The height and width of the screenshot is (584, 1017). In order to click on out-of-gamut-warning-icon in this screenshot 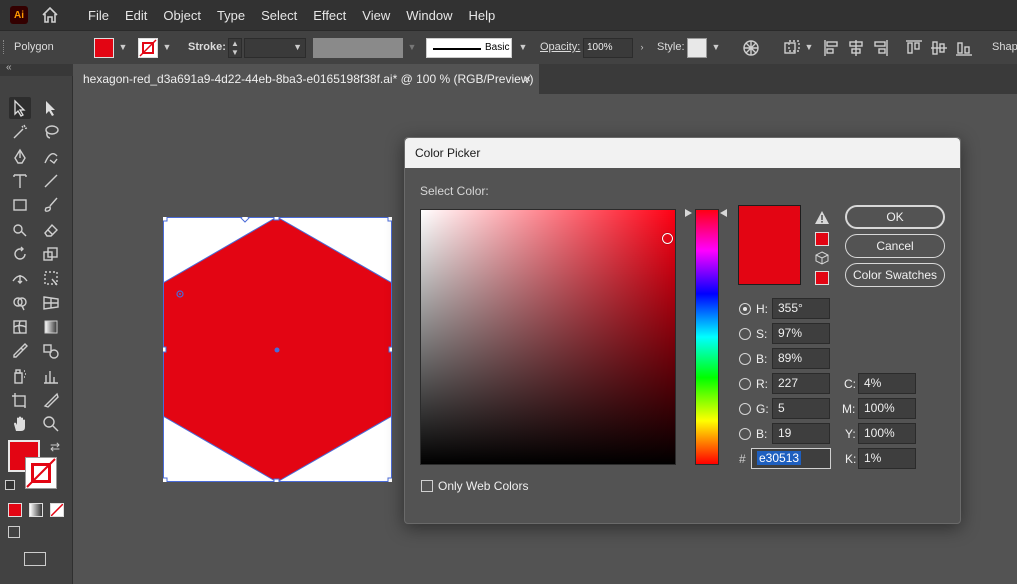, I will do `click(822, 219)`.